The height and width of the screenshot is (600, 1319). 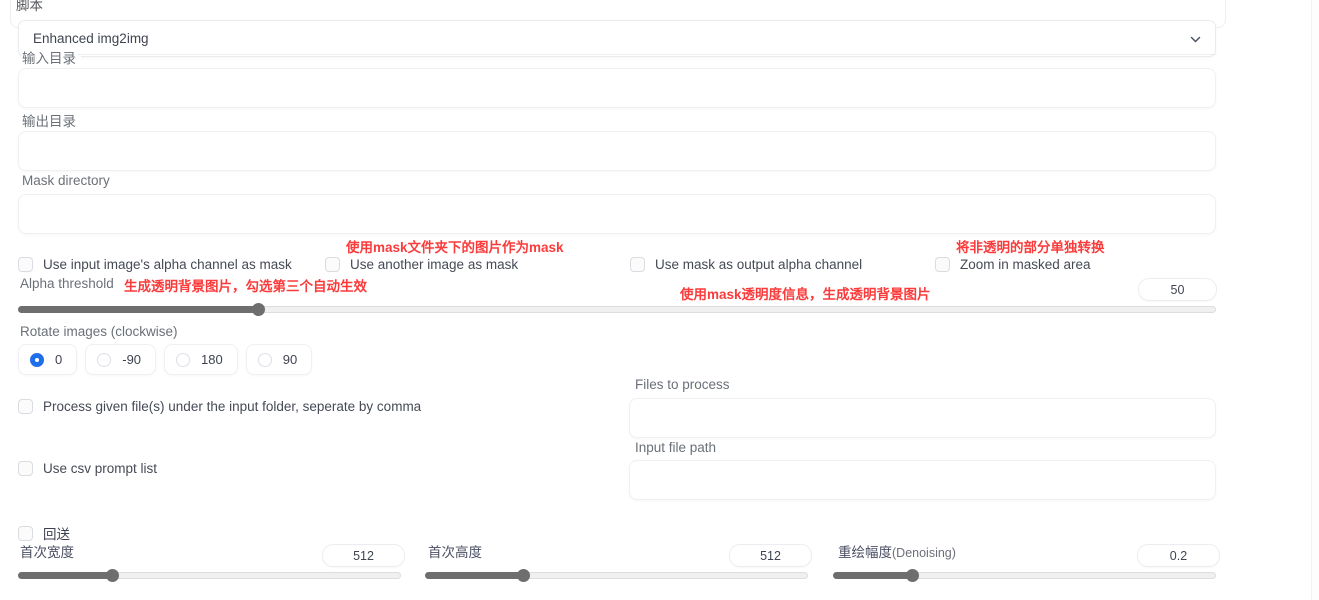 I want to click on rotate-option-neg90: -90, so click(x=121, y=359).